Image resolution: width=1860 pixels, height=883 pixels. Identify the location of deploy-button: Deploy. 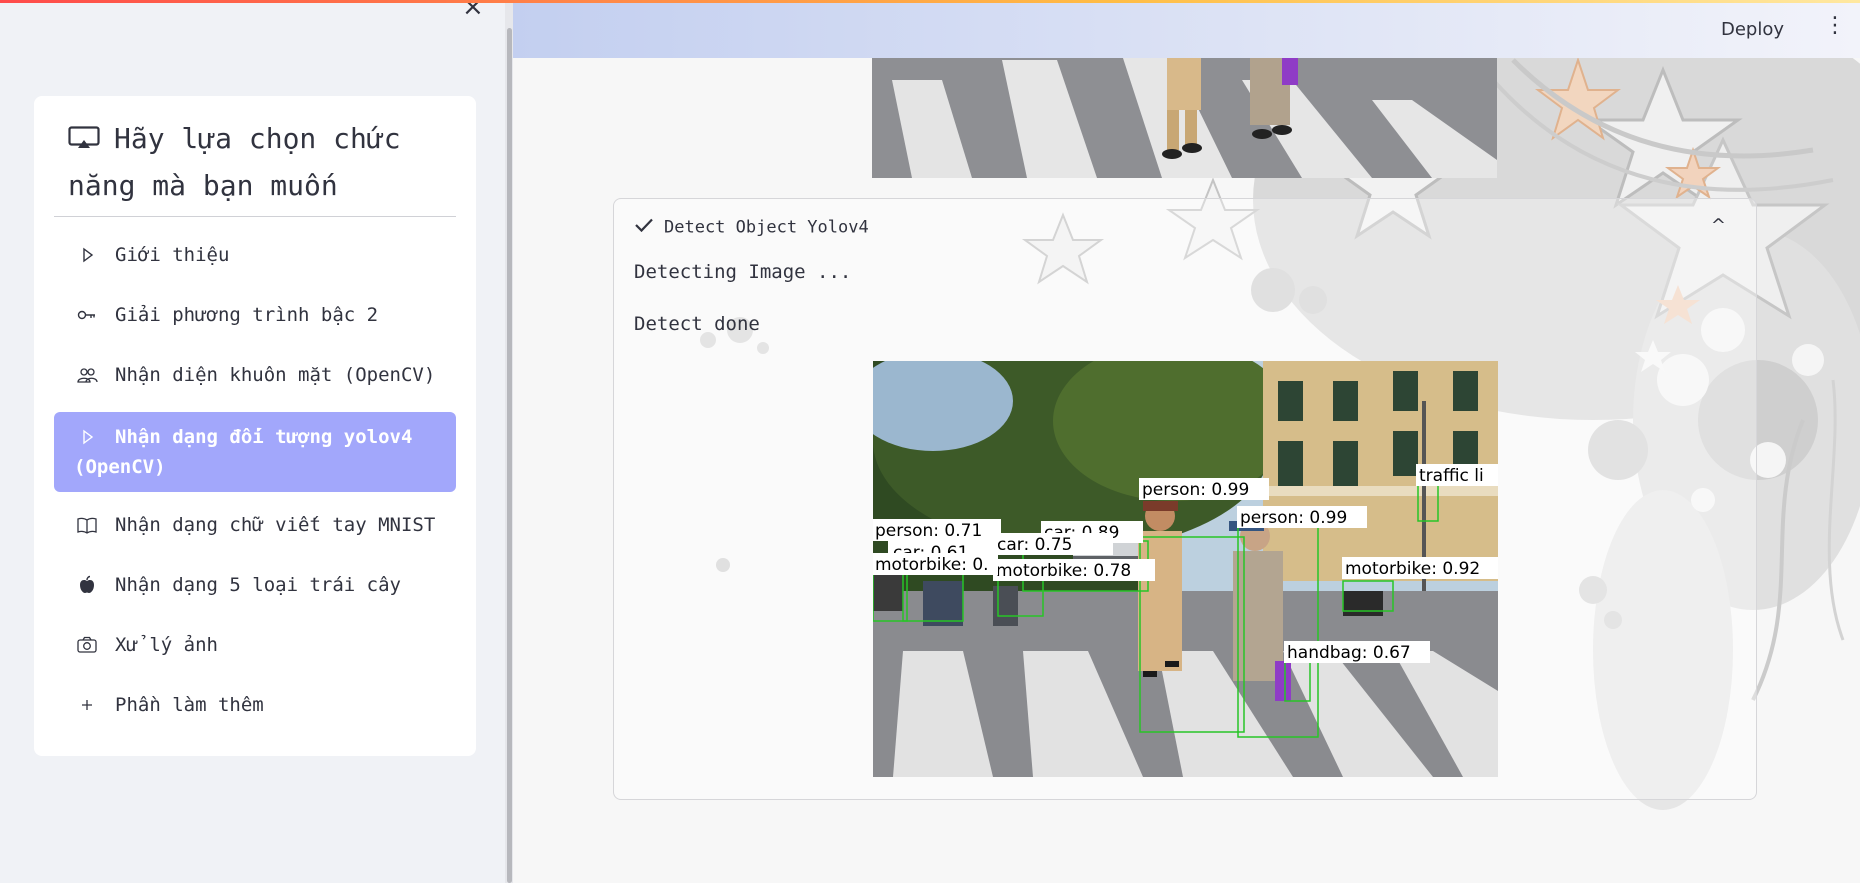
(1752, 29).